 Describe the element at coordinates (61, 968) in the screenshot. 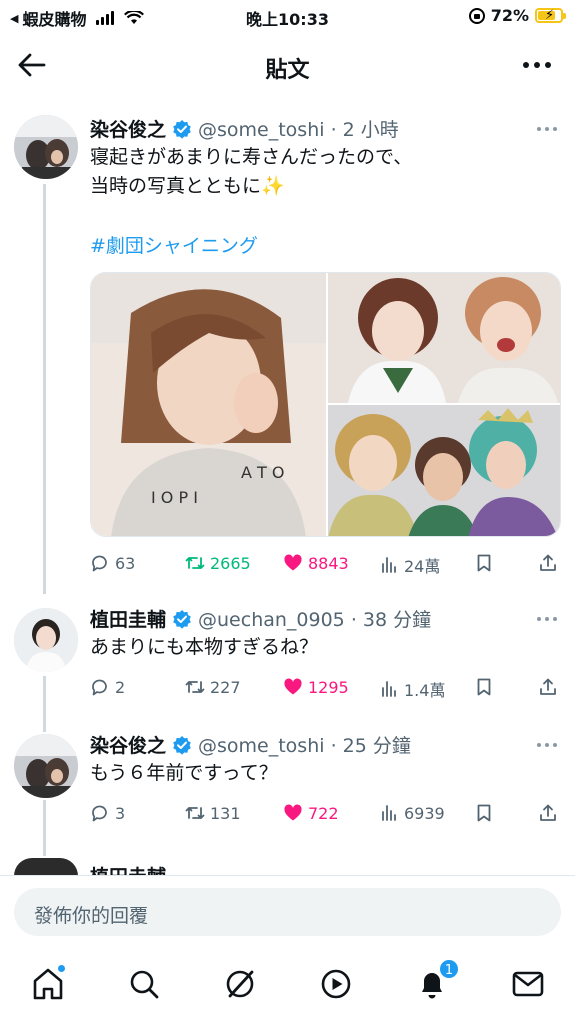

I see `unread-dot` at that location.